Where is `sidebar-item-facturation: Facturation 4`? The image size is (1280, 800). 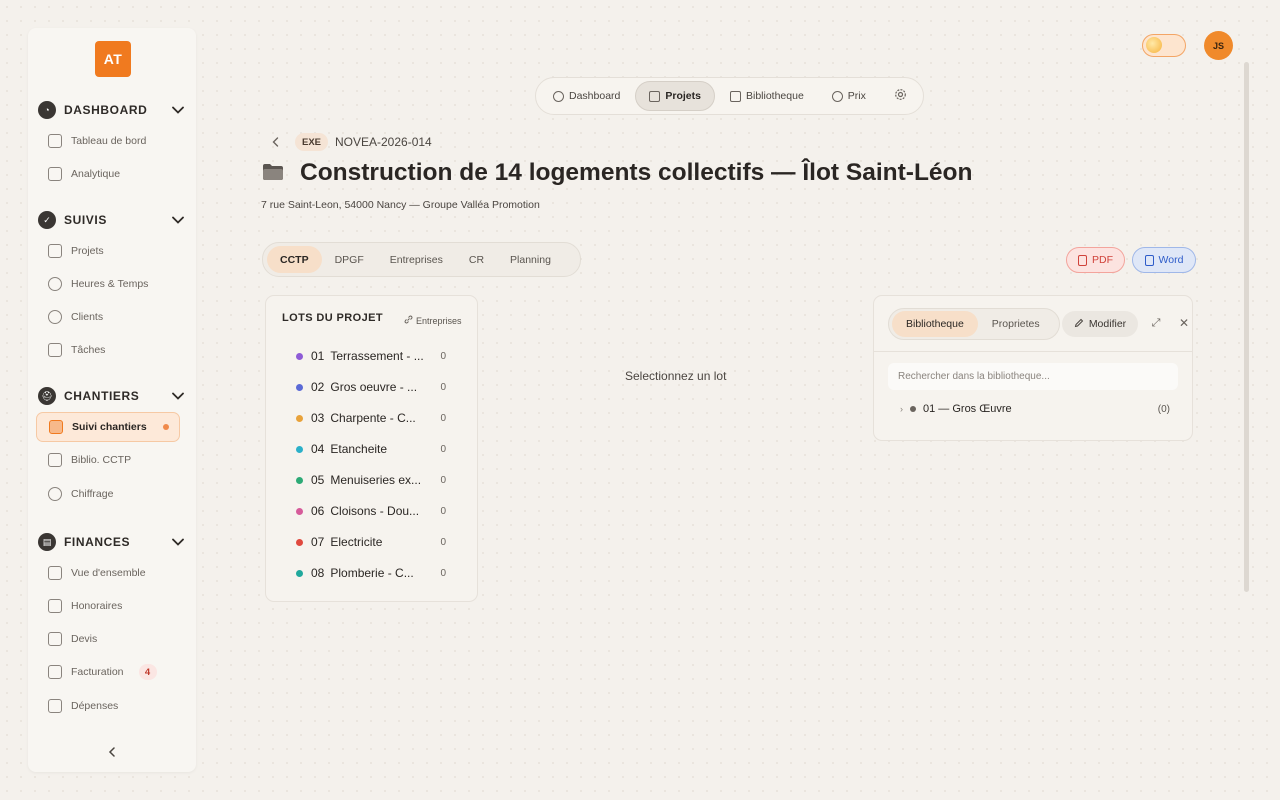 sidebar-item-facturation: Facturation 4 is located at coordinates (108, 672).